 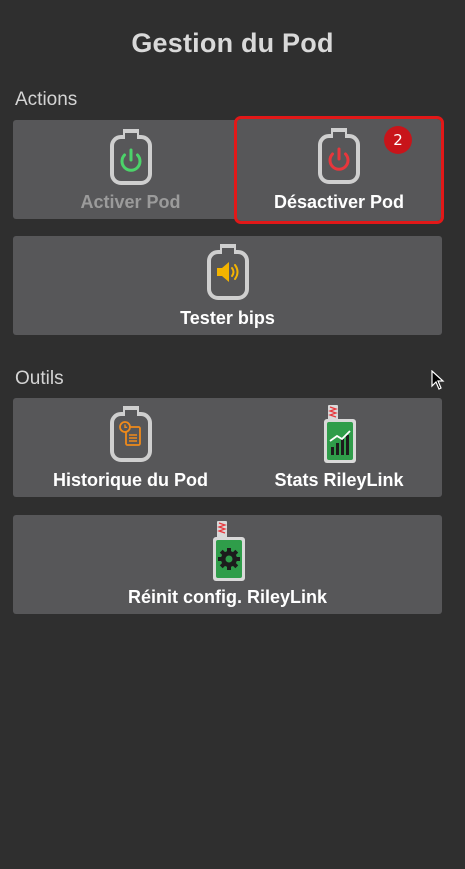 I want to click on rileylink-stats-button: Stats RileyLink, so click(x=339, y=447).